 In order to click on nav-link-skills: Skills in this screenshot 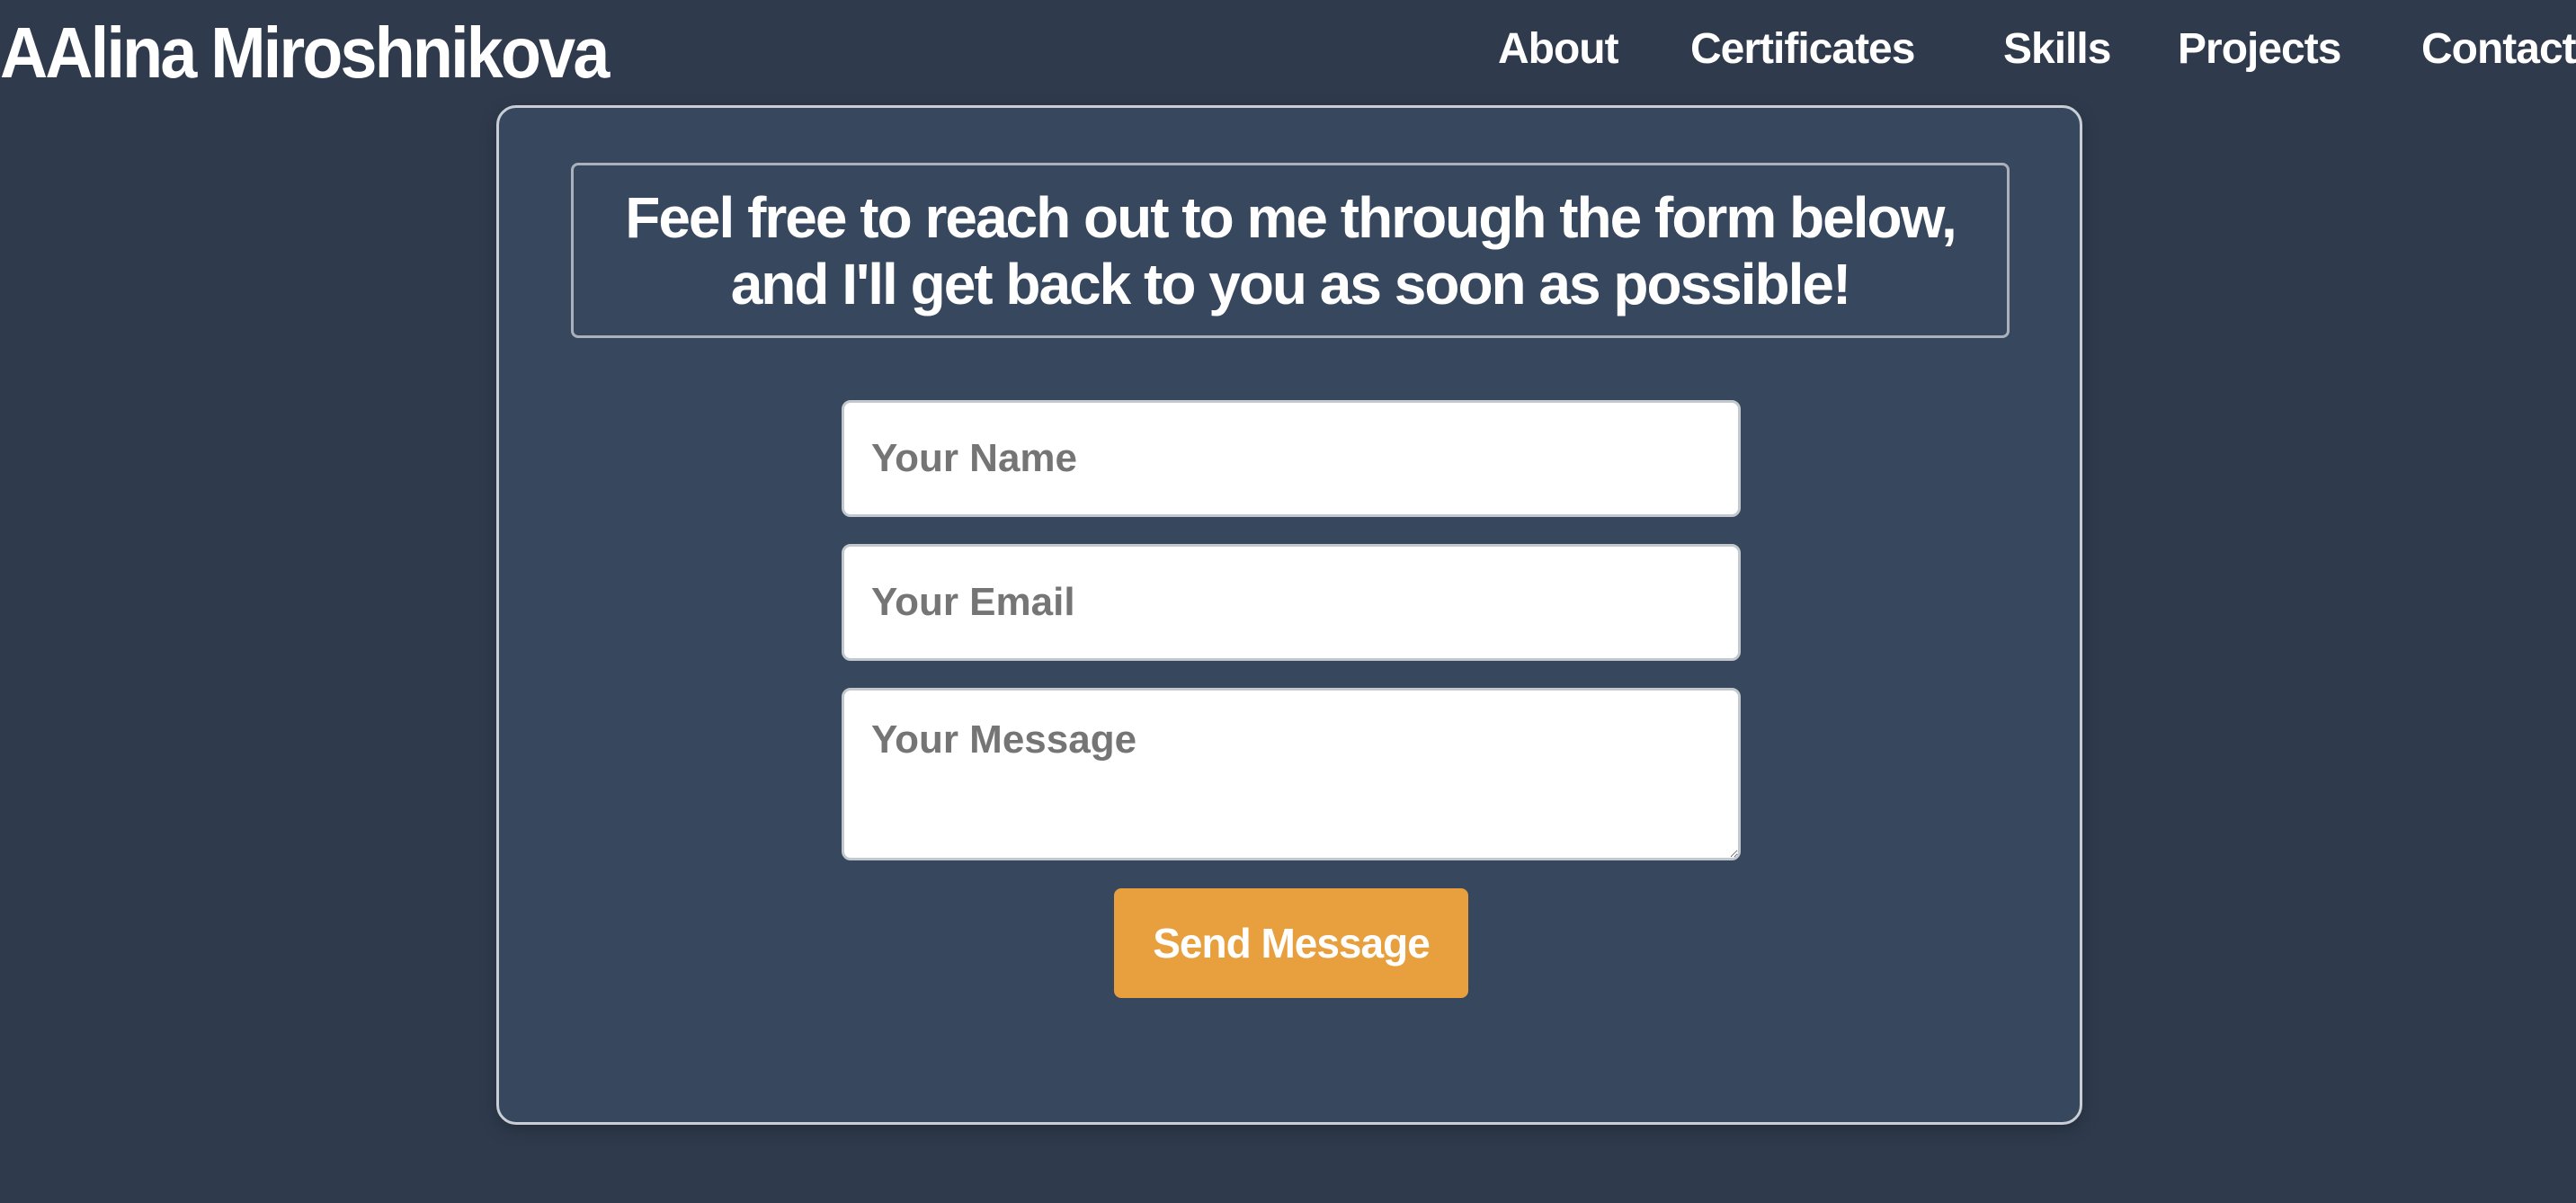, I will do `click(2057, 49)`.